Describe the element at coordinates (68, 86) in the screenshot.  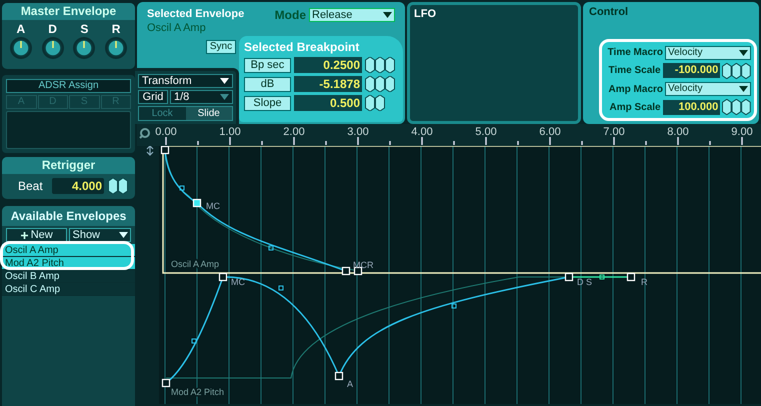
I see `adsr-assign-header: ADSR Assign` at that location.